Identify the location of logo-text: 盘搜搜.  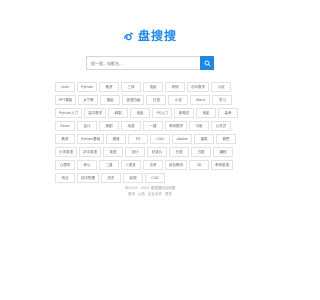
(157, 36).